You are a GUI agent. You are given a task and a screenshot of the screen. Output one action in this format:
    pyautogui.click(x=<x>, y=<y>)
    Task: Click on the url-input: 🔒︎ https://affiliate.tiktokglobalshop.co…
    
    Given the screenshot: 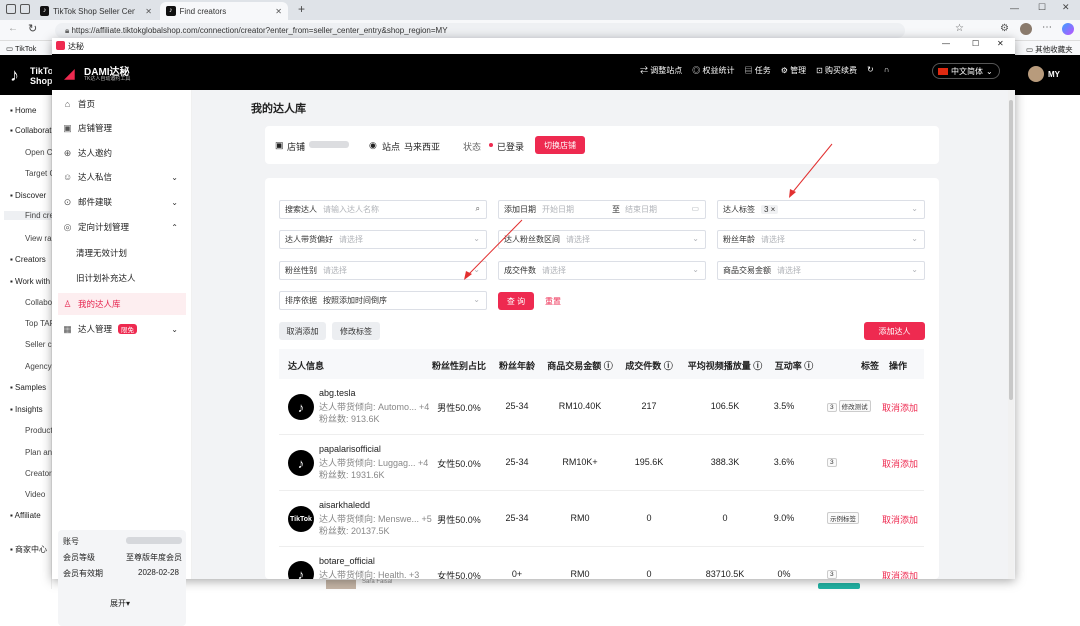 What is the action you would take?
    pyautogui.click(x=480, y=30)
    